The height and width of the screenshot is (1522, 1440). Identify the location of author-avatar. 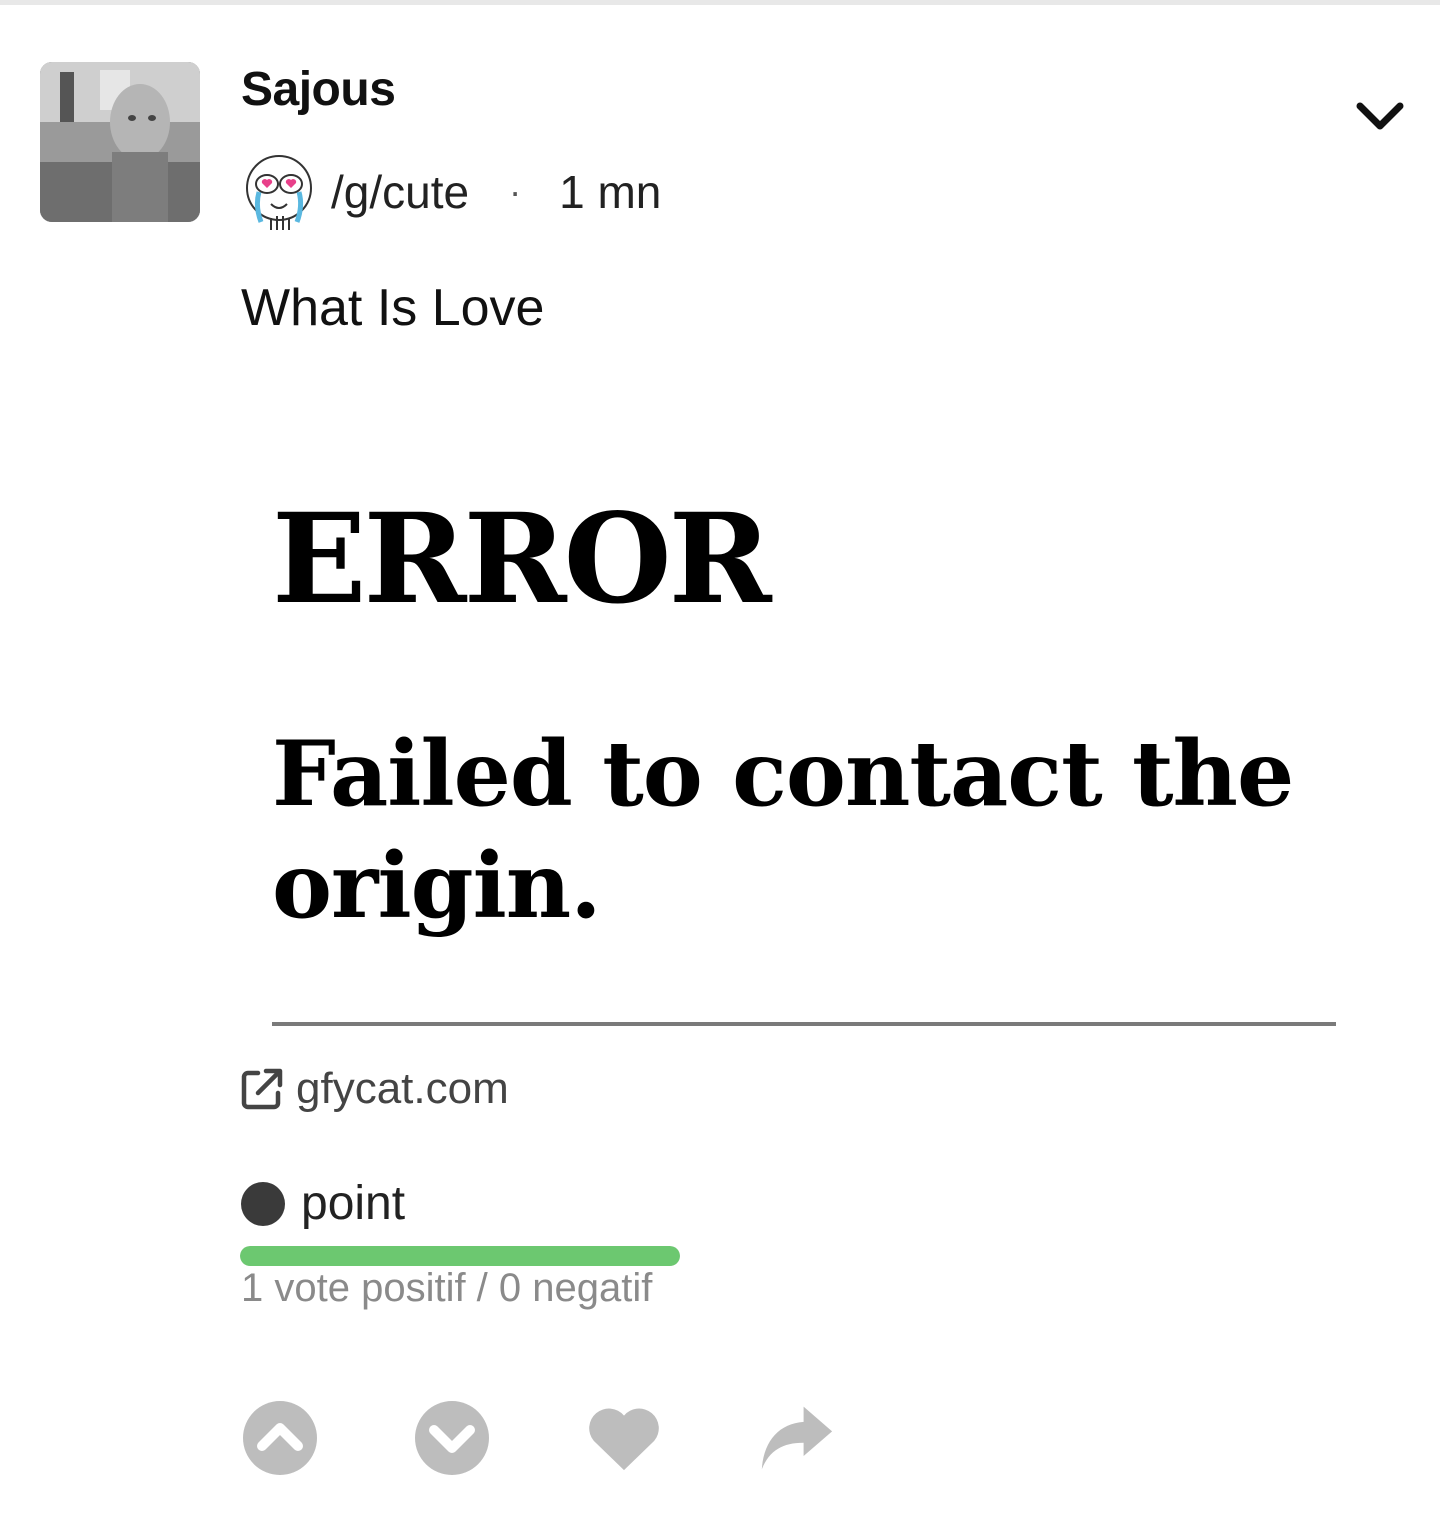
(120, 142).